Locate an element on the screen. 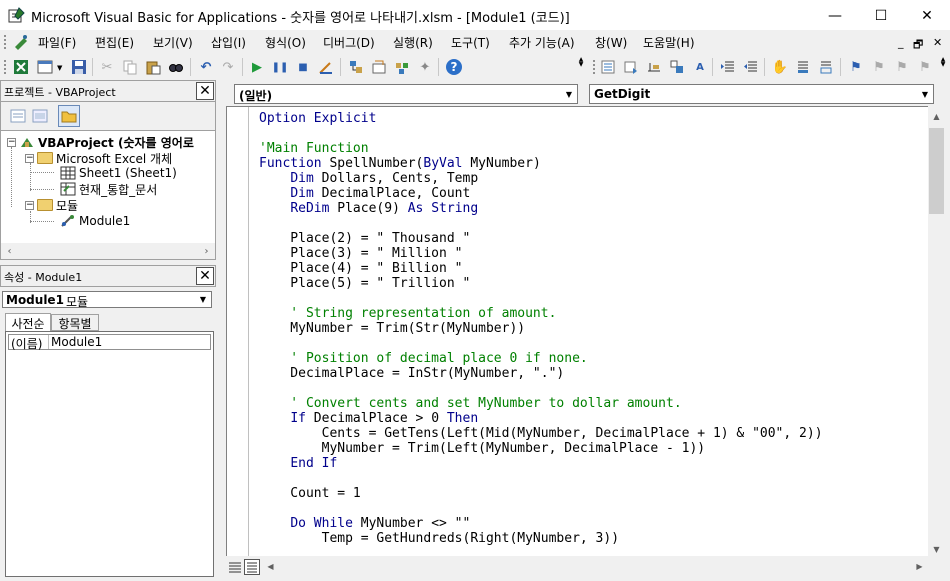 This screenshot has width=950, height=581. menu-insert: 삽입(I) is located at coordinates (228, 42).